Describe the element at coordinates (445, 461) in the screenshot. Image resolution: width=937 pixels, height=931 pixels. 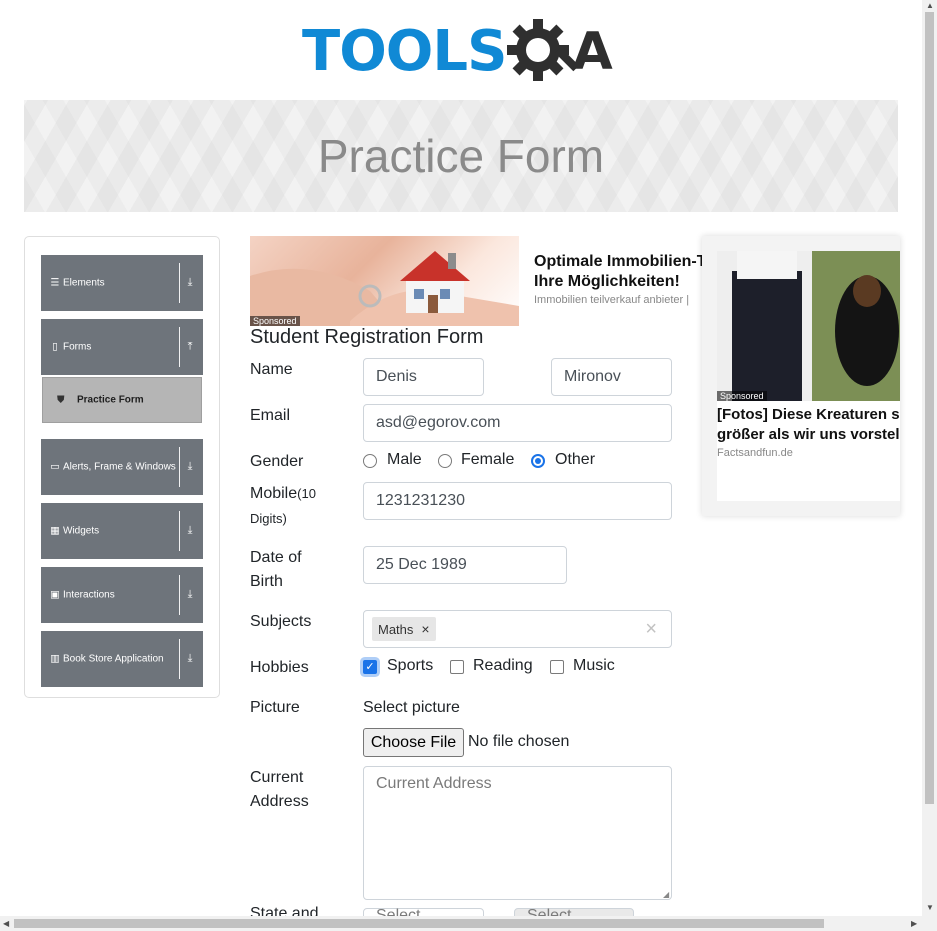
I see `gender-female-radio` at that location.